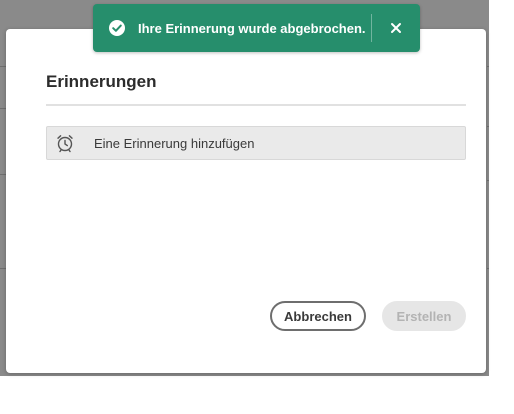  Describe the element at coordinates (117, 28) in the screenshot. I see `check-circle-icon` at that location.